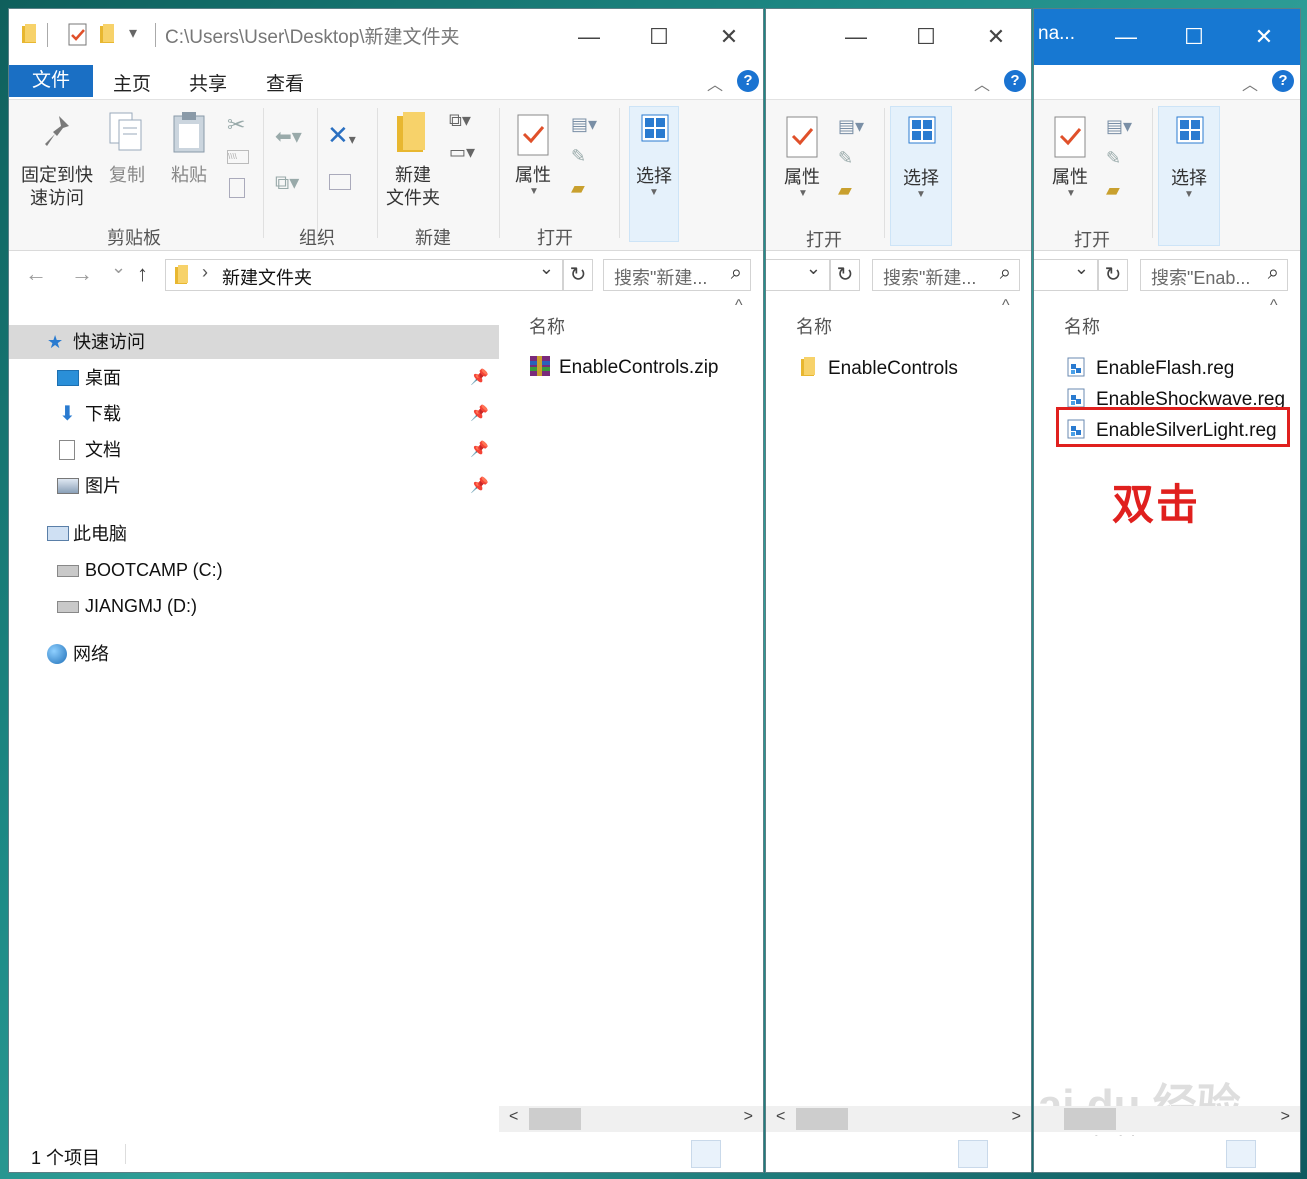 The image size is (1307, 1179). What do you see at coordinates (254, 450) in the screenshot?
I see `nav-item-documents: 文档 📌` at bounding box center [254, 450].